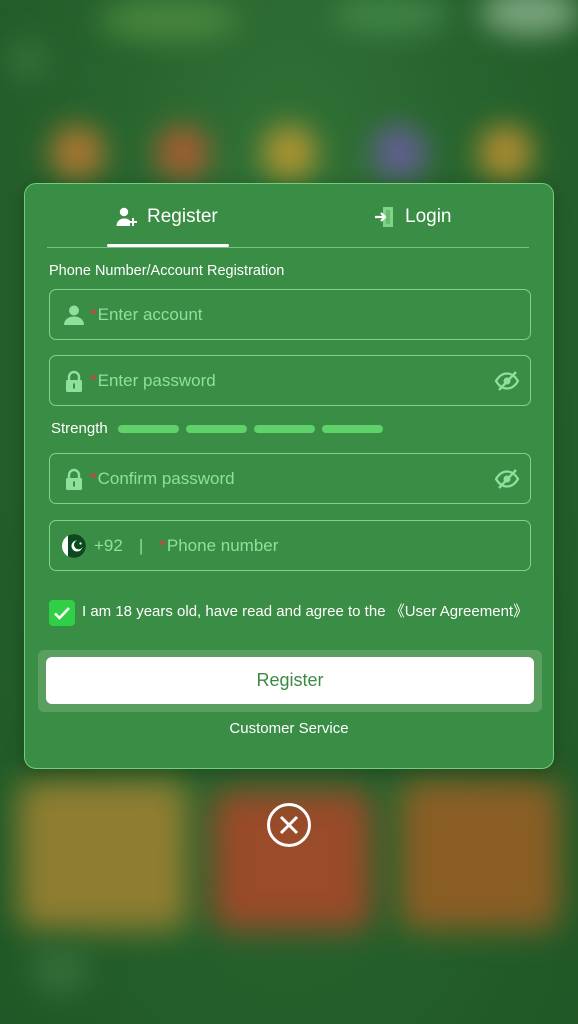  What do you see at coordinates (127, 217) in the screenshot?
I see `add-user-icon` at bounding box center [127, 217].